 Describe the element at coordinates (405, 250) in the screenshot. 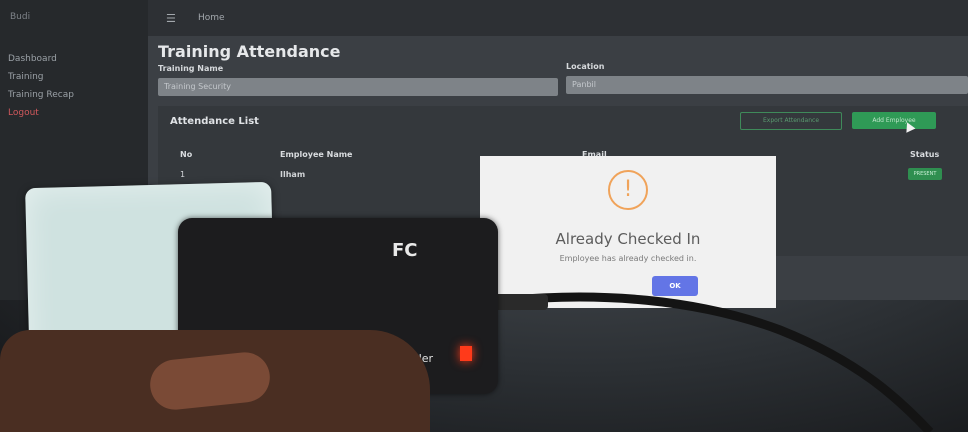

I see `fc-logo: FC` at that location.